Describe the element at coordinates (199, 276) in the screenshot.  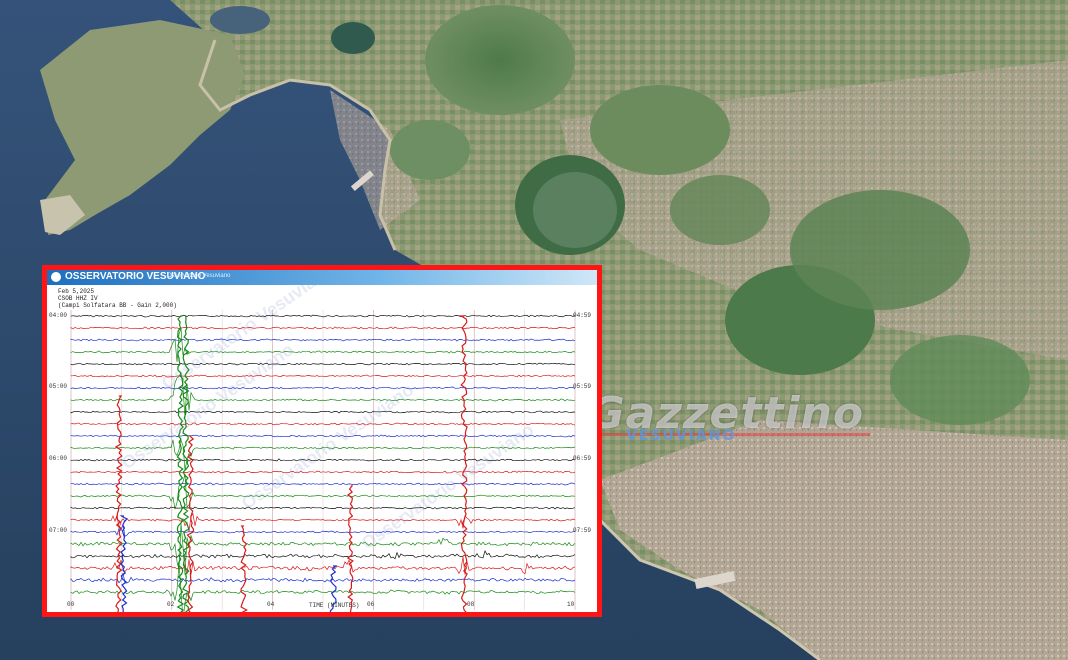
I see `seismogram-header-subtitle: Osservatorio Vesuviano` at that location.